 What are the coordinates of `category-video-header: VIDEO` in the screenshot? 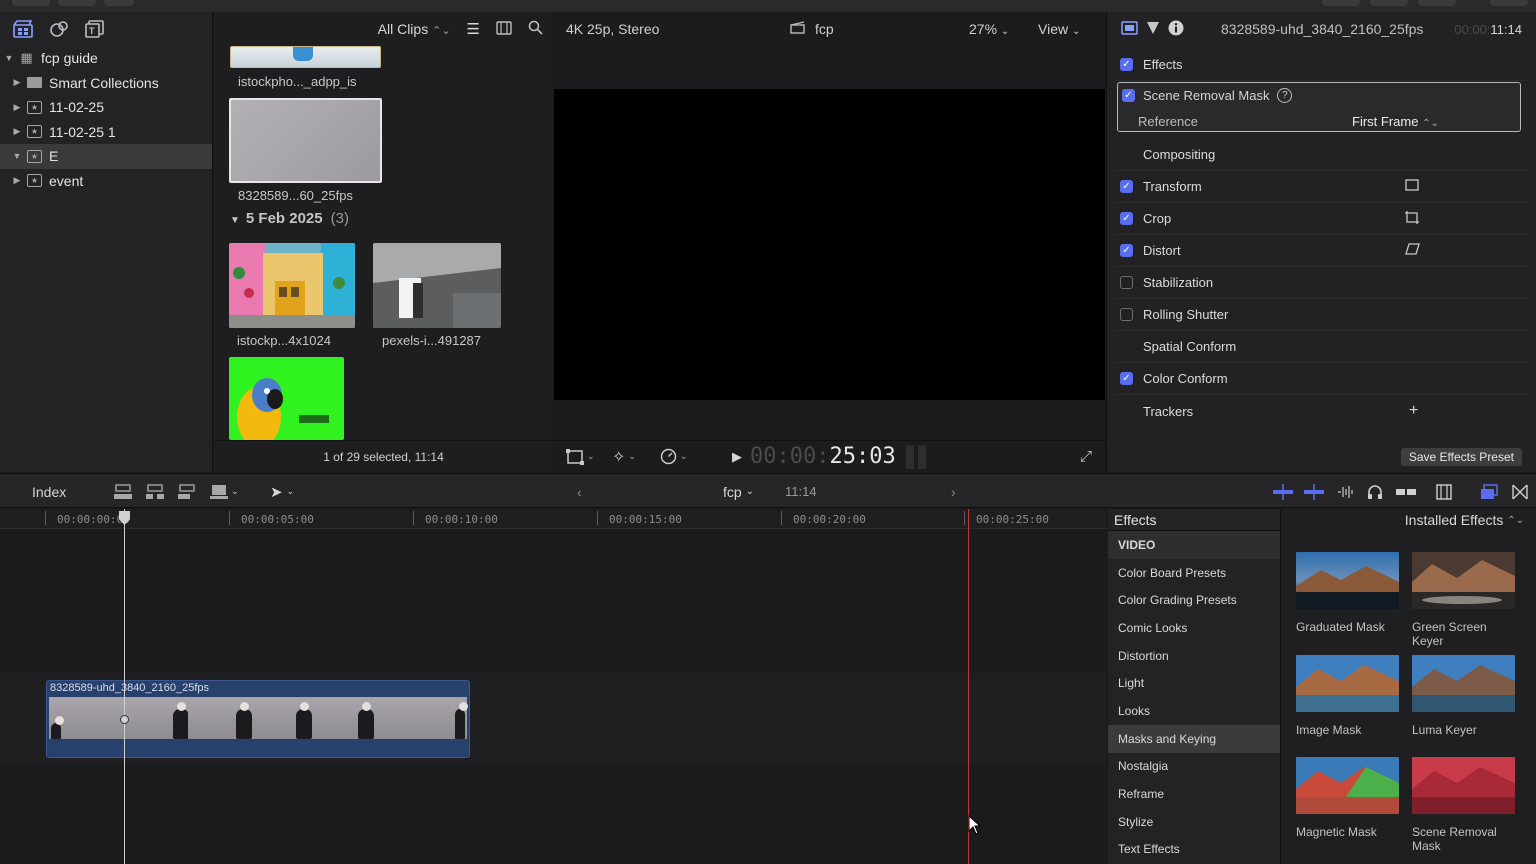 It's located at (1194, 545).